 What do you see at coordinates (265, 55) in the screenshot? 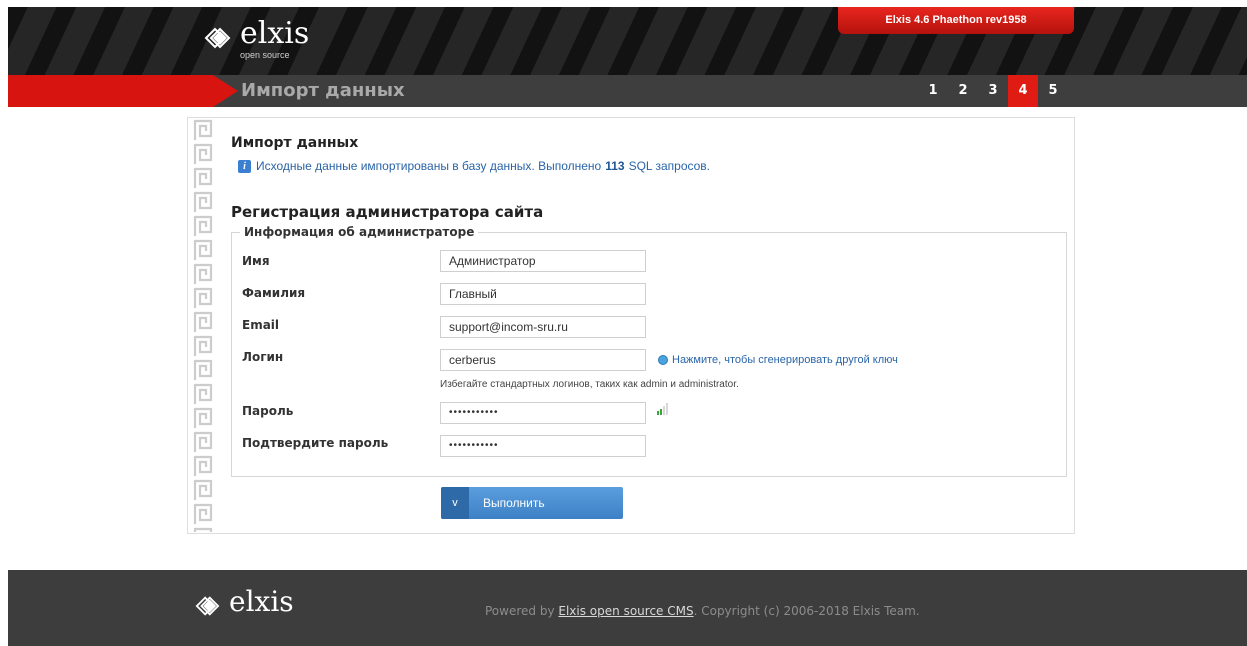
I see `logo-subtitle: open source` at bounding box center [265, 55].